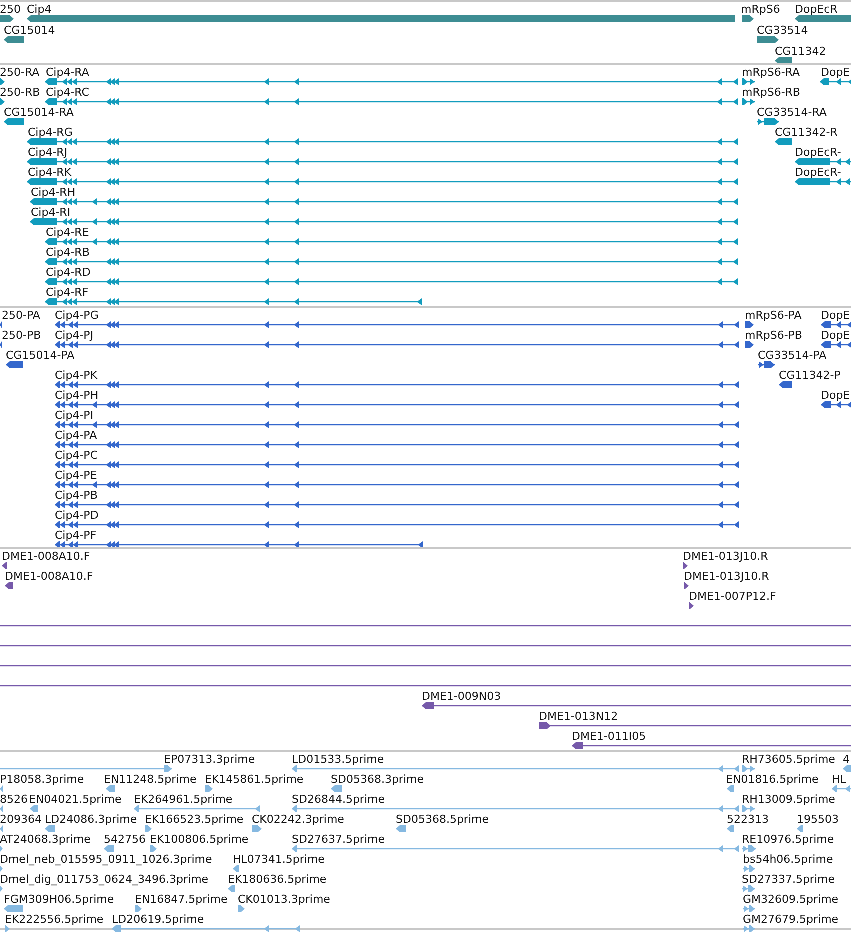 The width and height of the screenshot is (851, 942). What do you see at coordinates (10, 9) in the screenshot?
I see `feature-label: 250` at bounding box center [10, 9].